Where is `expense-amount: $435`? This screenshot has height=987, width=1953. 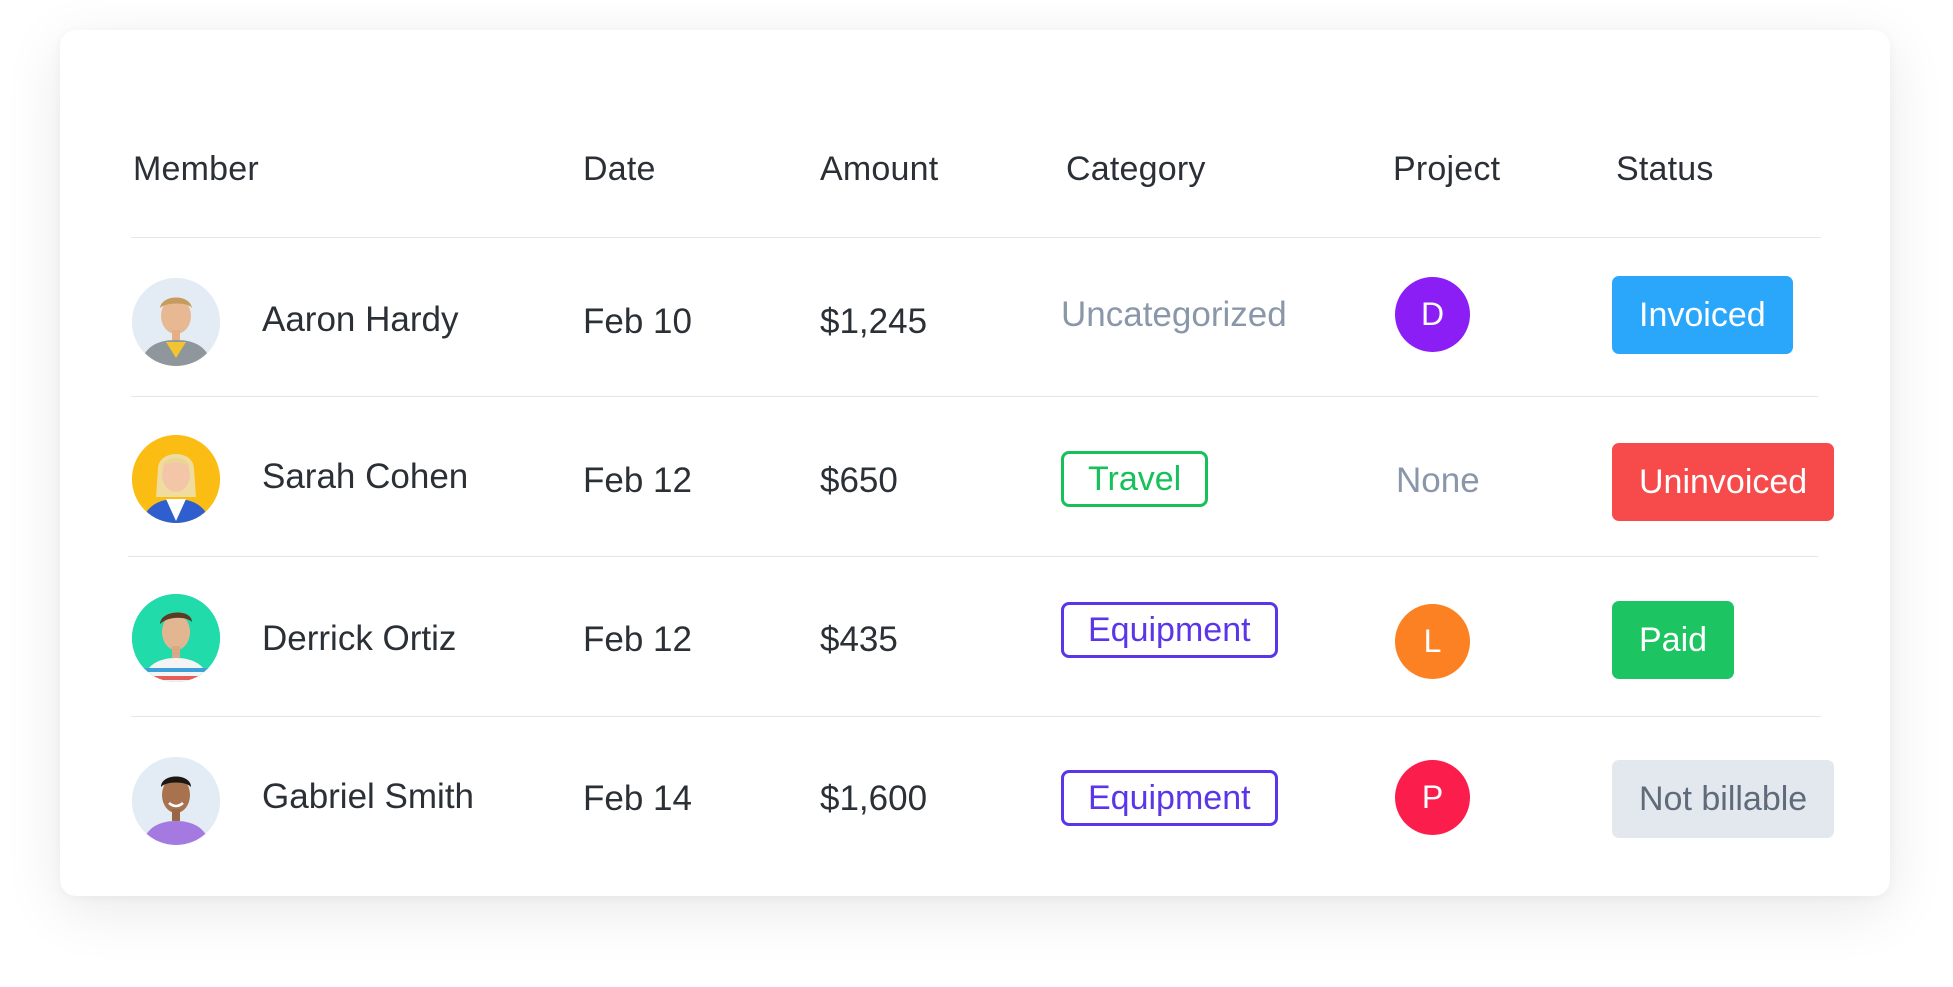
expense-amount: $435 is located at coordinates (859, 639).